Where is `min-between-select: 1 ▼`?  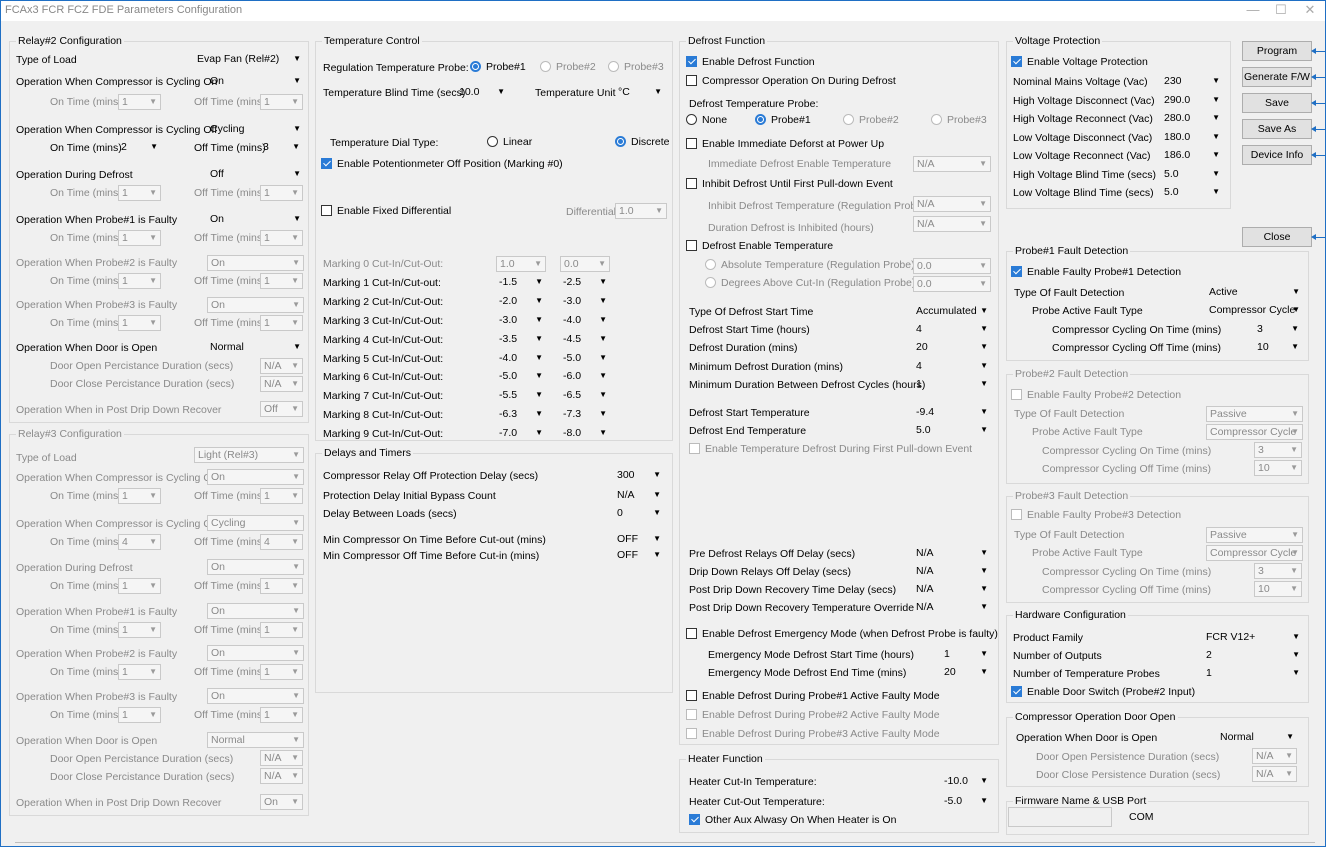
min-between-select: 1 ▼ is located at coordinates (952, 385).